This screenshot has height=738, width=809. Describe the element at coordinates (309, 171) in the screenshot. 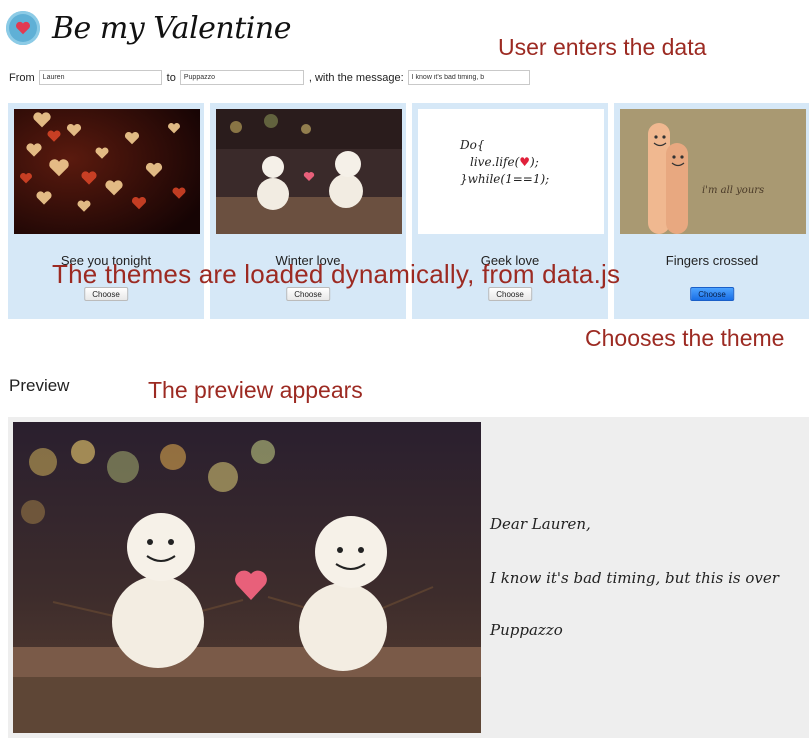

I see `theme-image-snowmen` at that location.